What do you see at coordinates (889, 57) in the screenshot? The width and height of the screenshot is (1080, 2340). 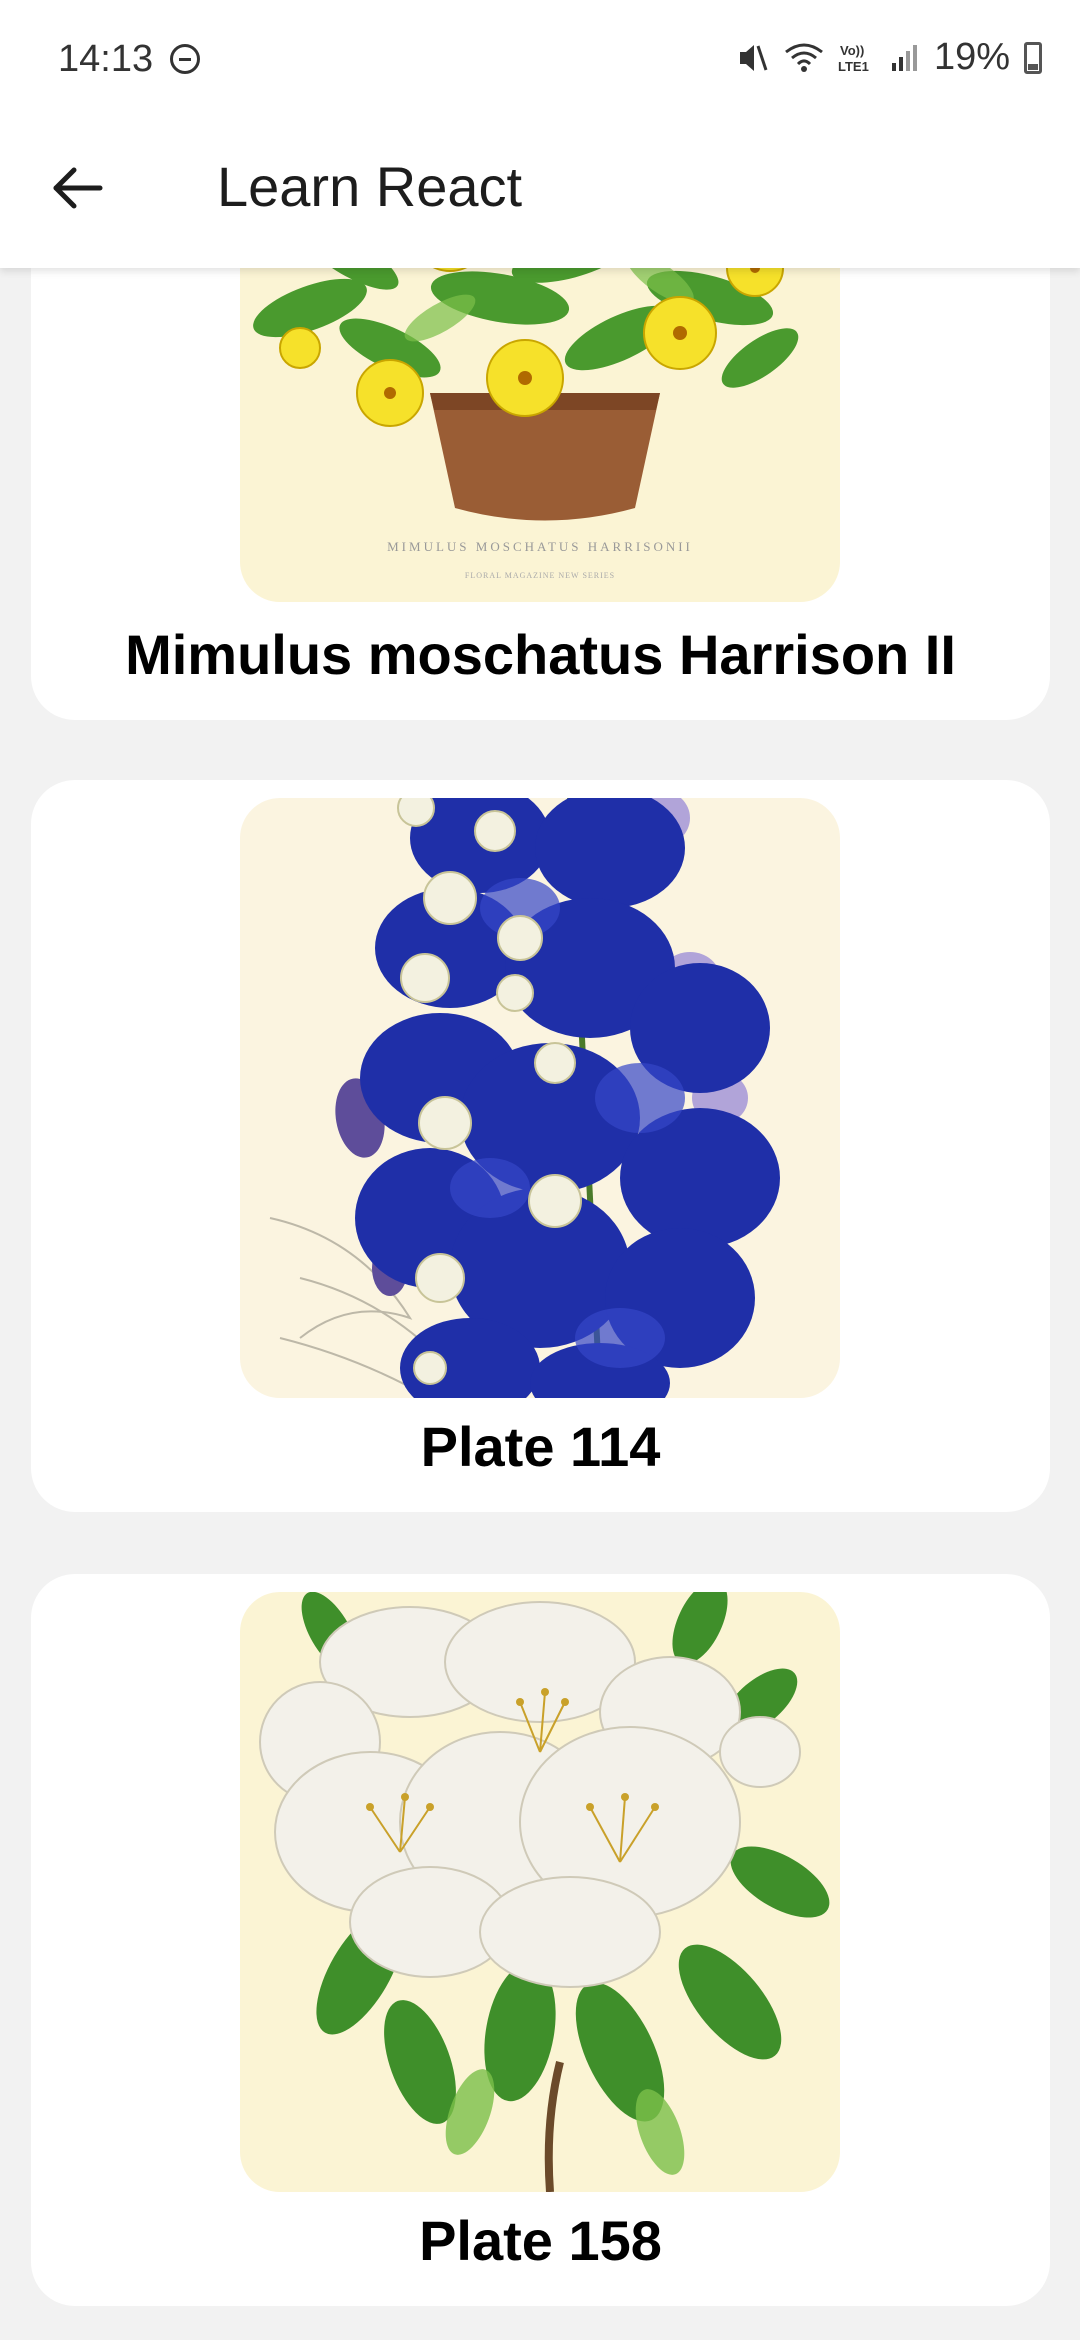 I see `status-icons: Vo)) LTE1 19%` at bounding box center [889, 57].